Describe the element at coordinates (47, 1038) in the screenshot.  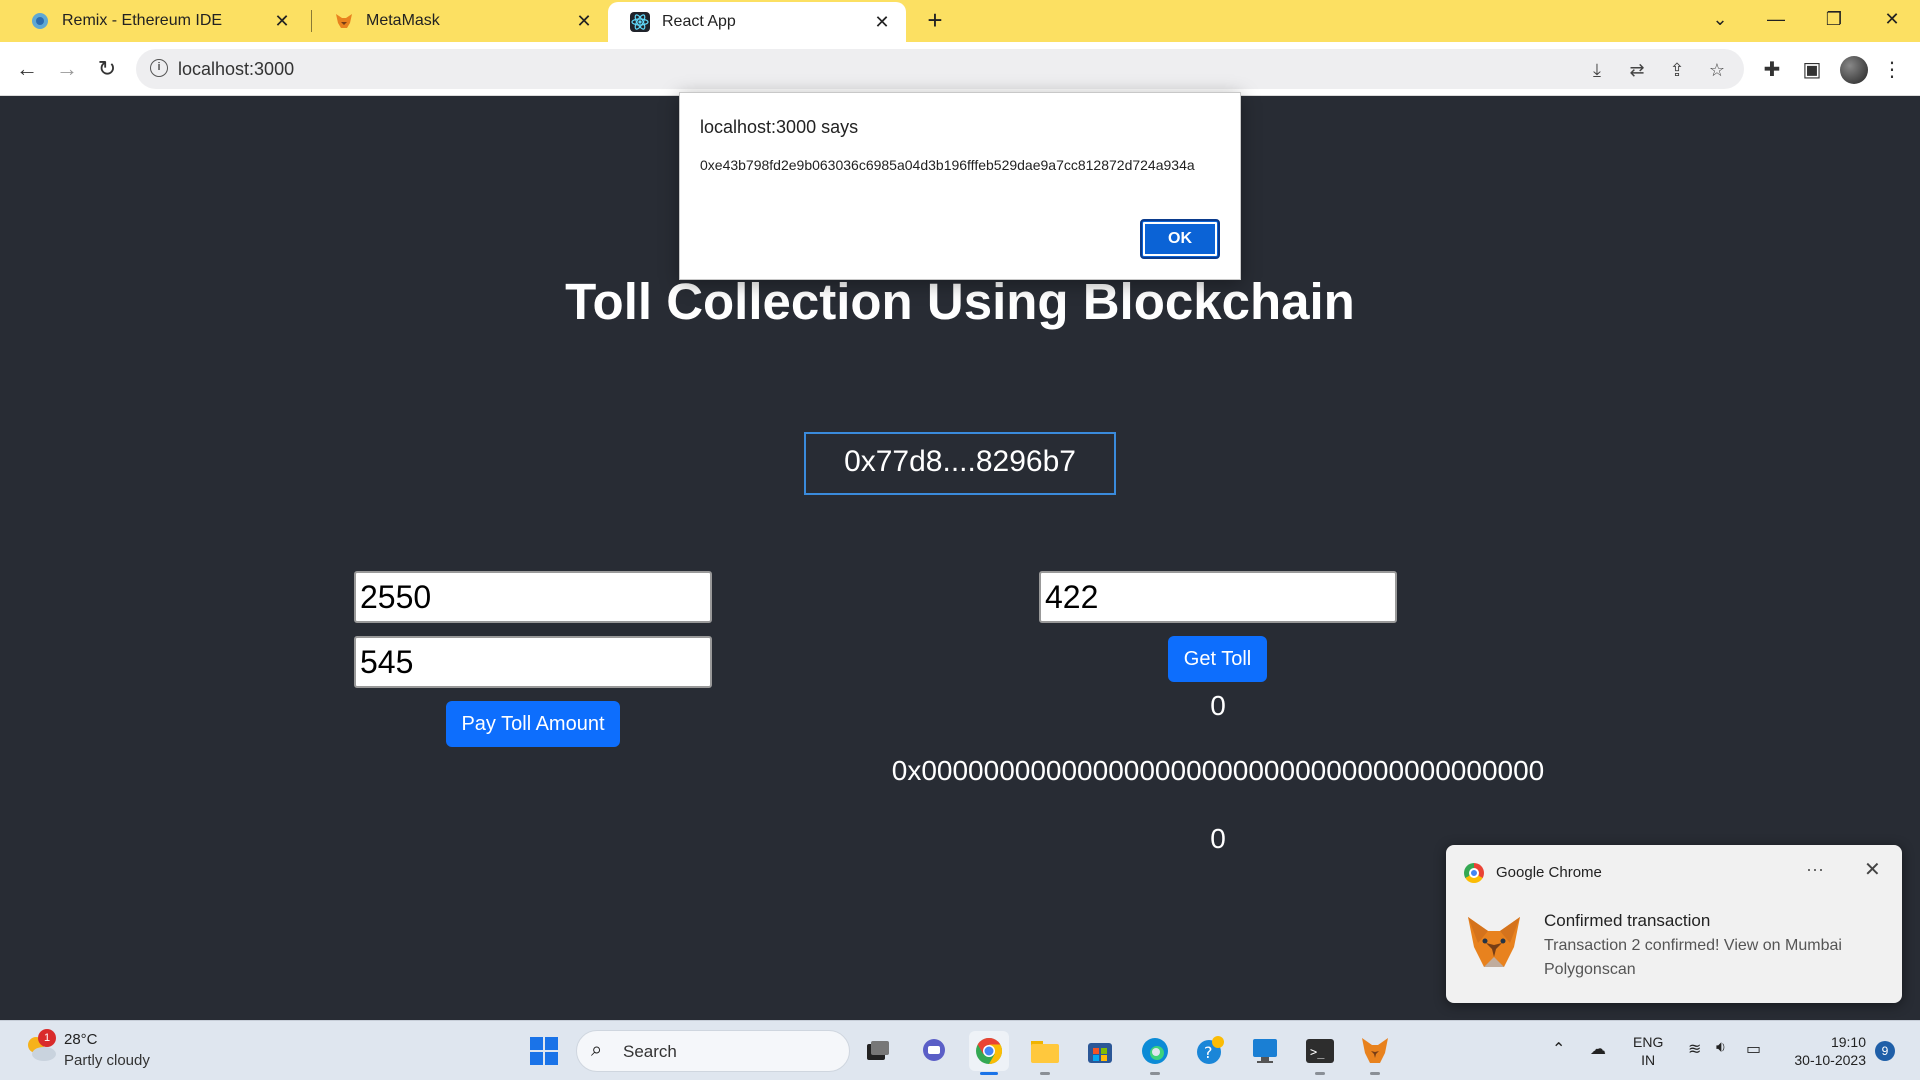
I see `weather-badge: 1` at that location.